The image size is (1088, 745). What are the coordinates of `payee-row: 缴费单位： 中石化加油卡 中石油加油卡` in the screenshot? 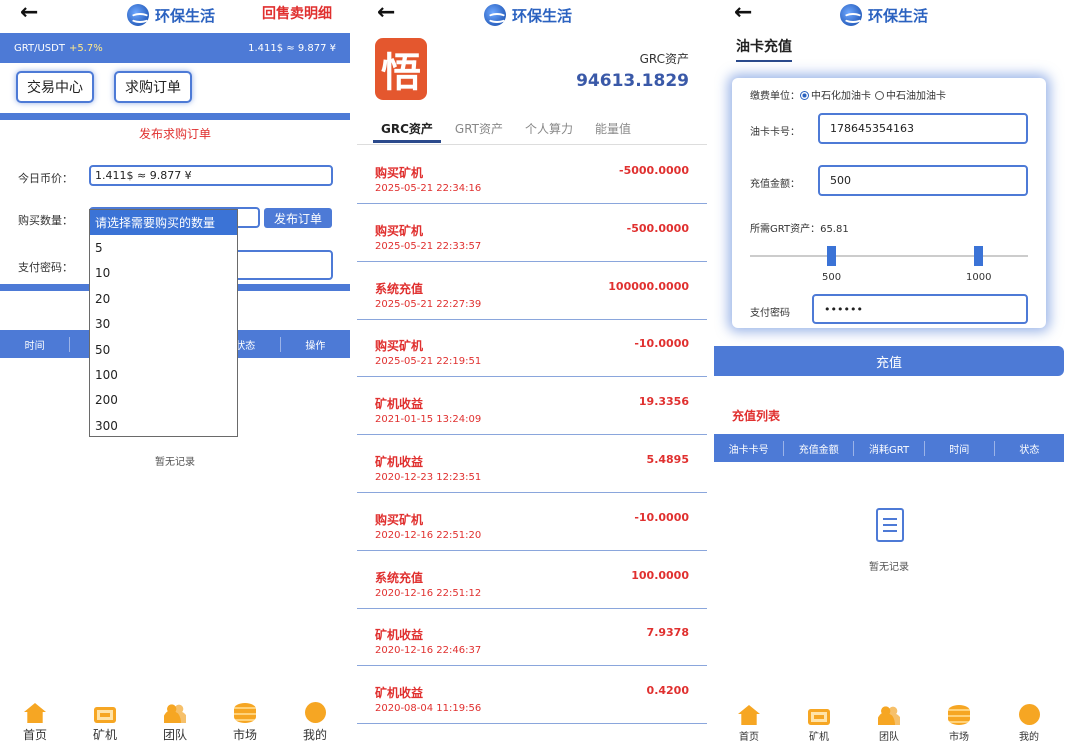 It's located at (848, 94).